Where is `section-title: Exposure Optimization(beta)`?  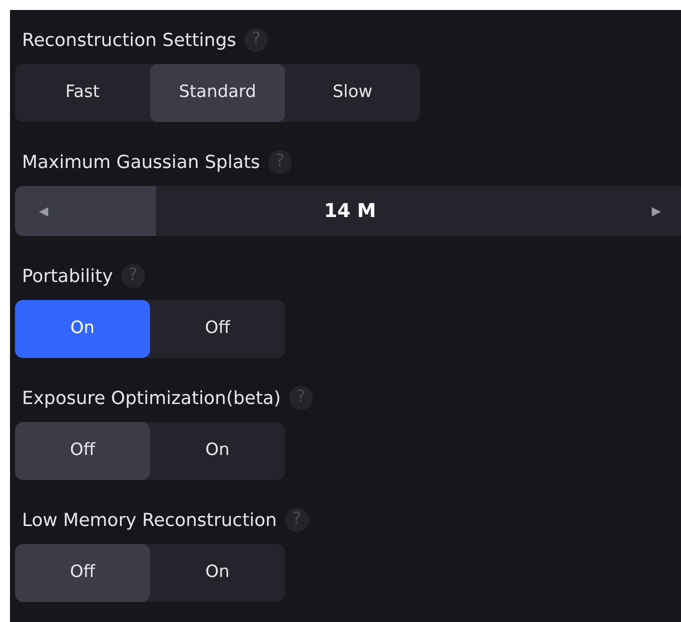
section-title: Exposure Optimization(beta) is located at coordinates (151, 398).